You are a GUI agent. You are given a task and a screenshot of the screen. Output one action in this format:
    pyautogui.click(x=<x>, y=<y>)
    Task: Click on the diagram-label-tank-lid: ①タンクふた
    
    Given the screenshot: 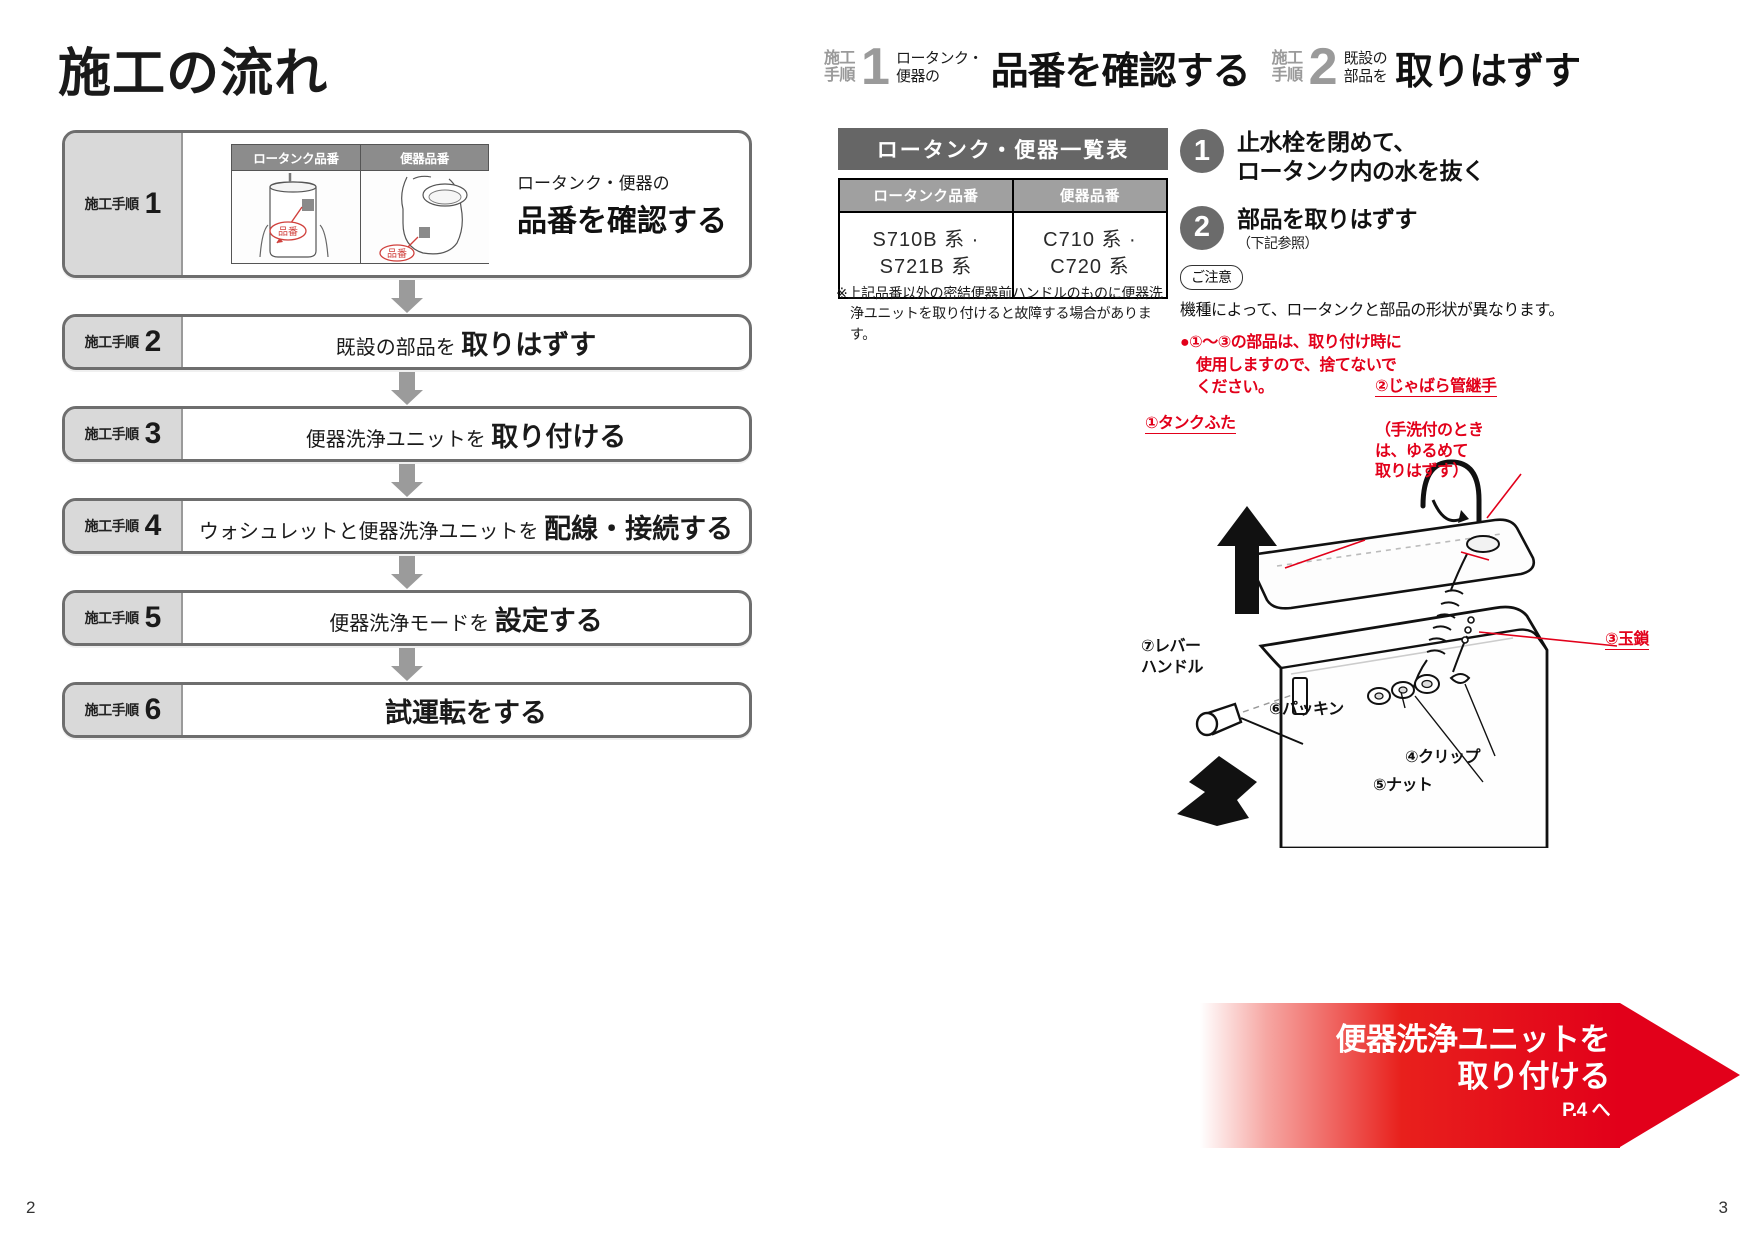 What is the action you would take?
    pyautogui.click(x=1190, y=424)
    